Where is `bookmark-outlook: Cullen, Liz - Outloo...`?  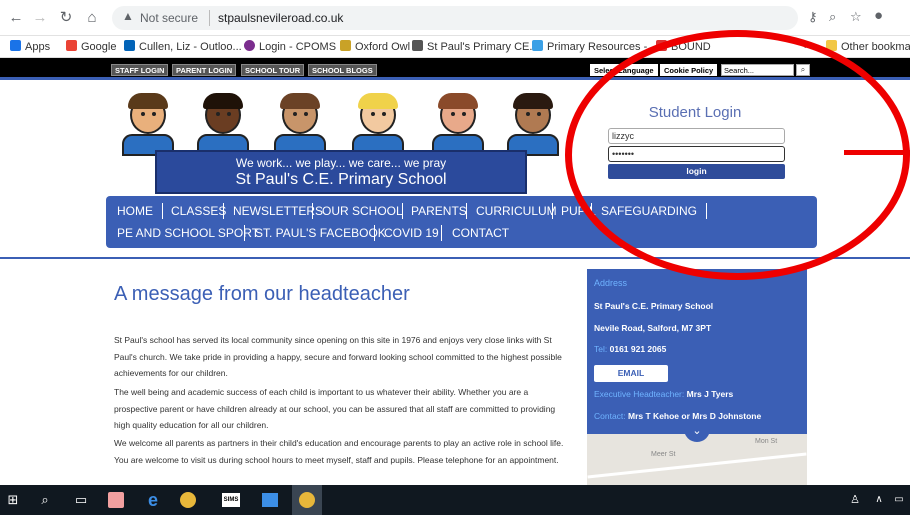
bookmark-outlook: Cullen, Liz - Outloo... is located at coordinates (183, 46).